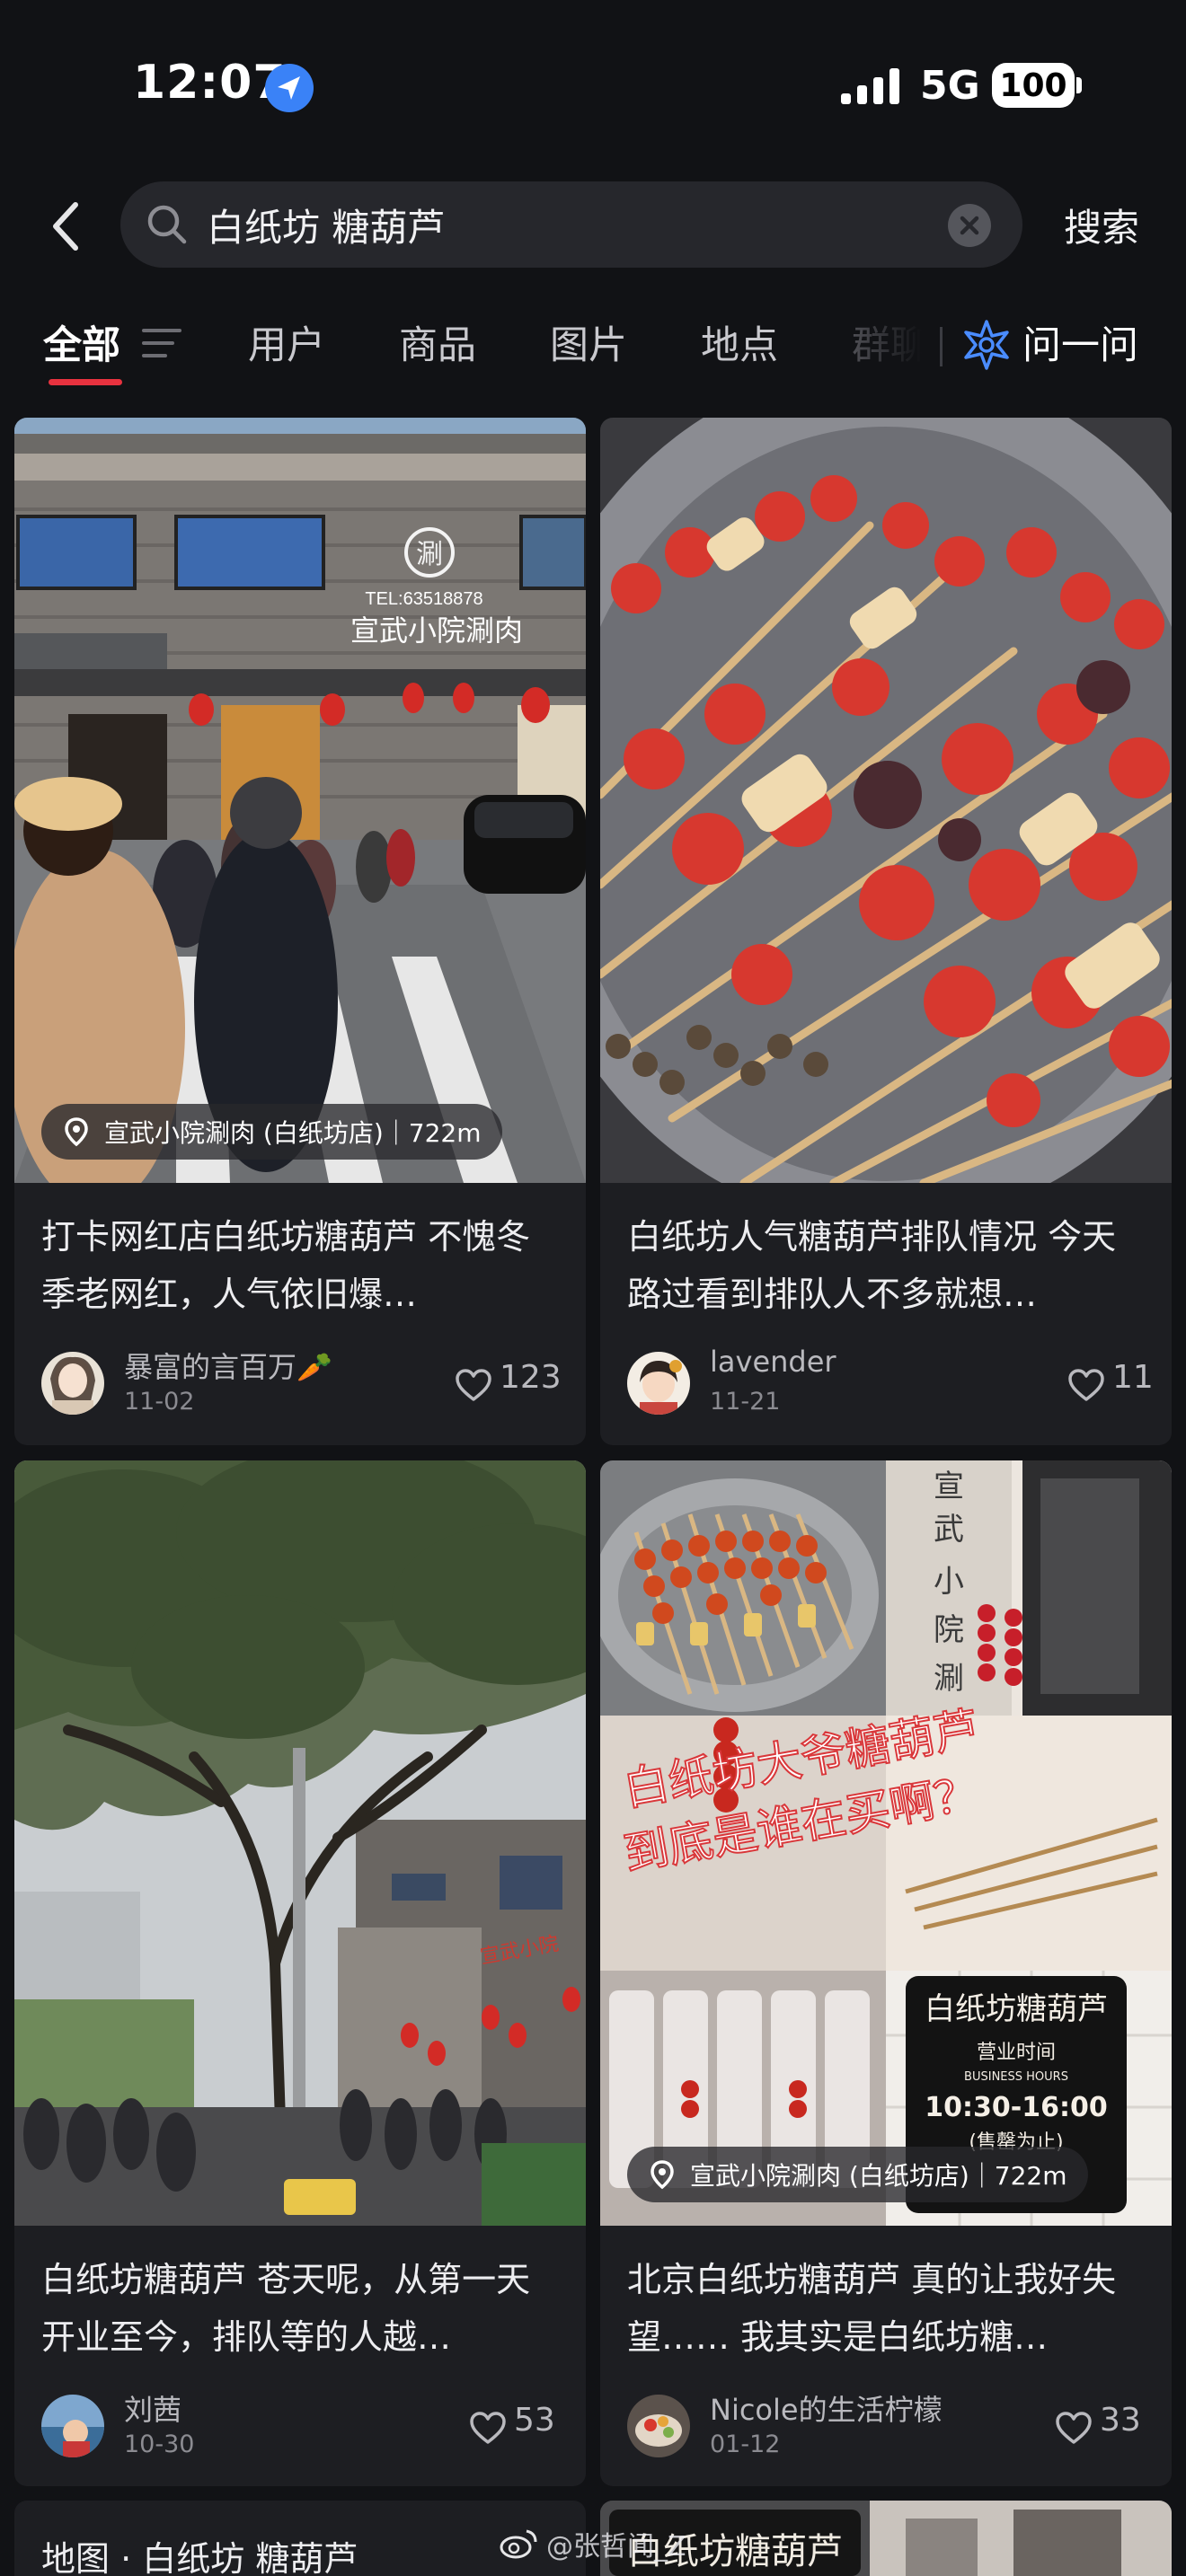 This screenshot has width=1186, height=2576. What do you see at coordinates (1133, 1377) in the screenshot?
I see `like-count: 11` at bounding box center [1133, 1377].